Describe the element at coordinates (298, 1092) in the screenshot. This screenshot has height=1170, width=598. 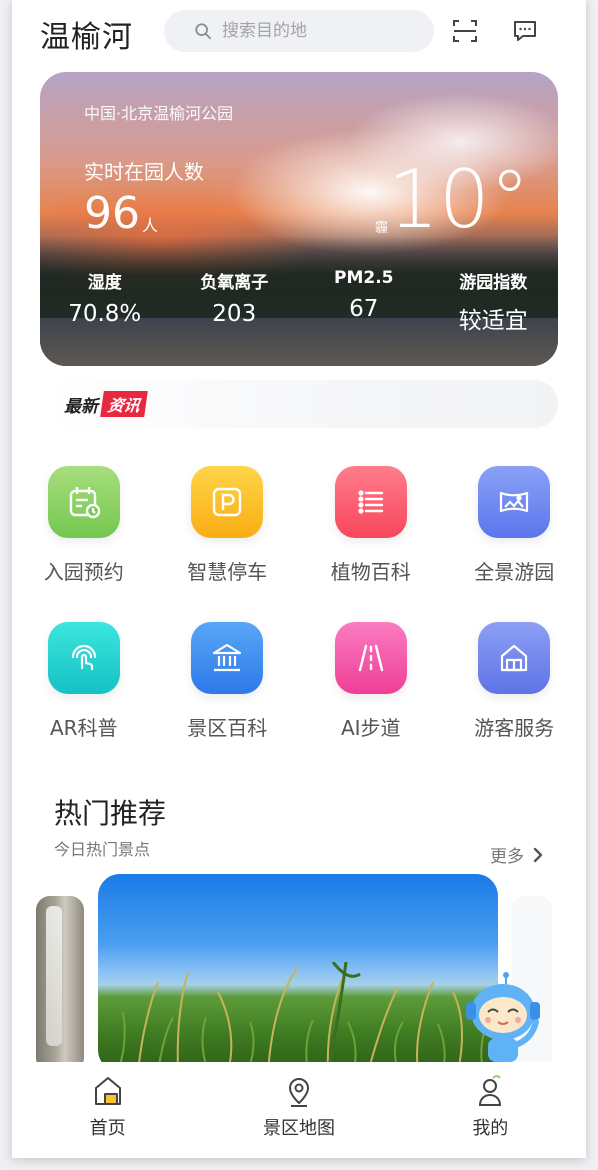
I see `map-pin-icon` at that location.